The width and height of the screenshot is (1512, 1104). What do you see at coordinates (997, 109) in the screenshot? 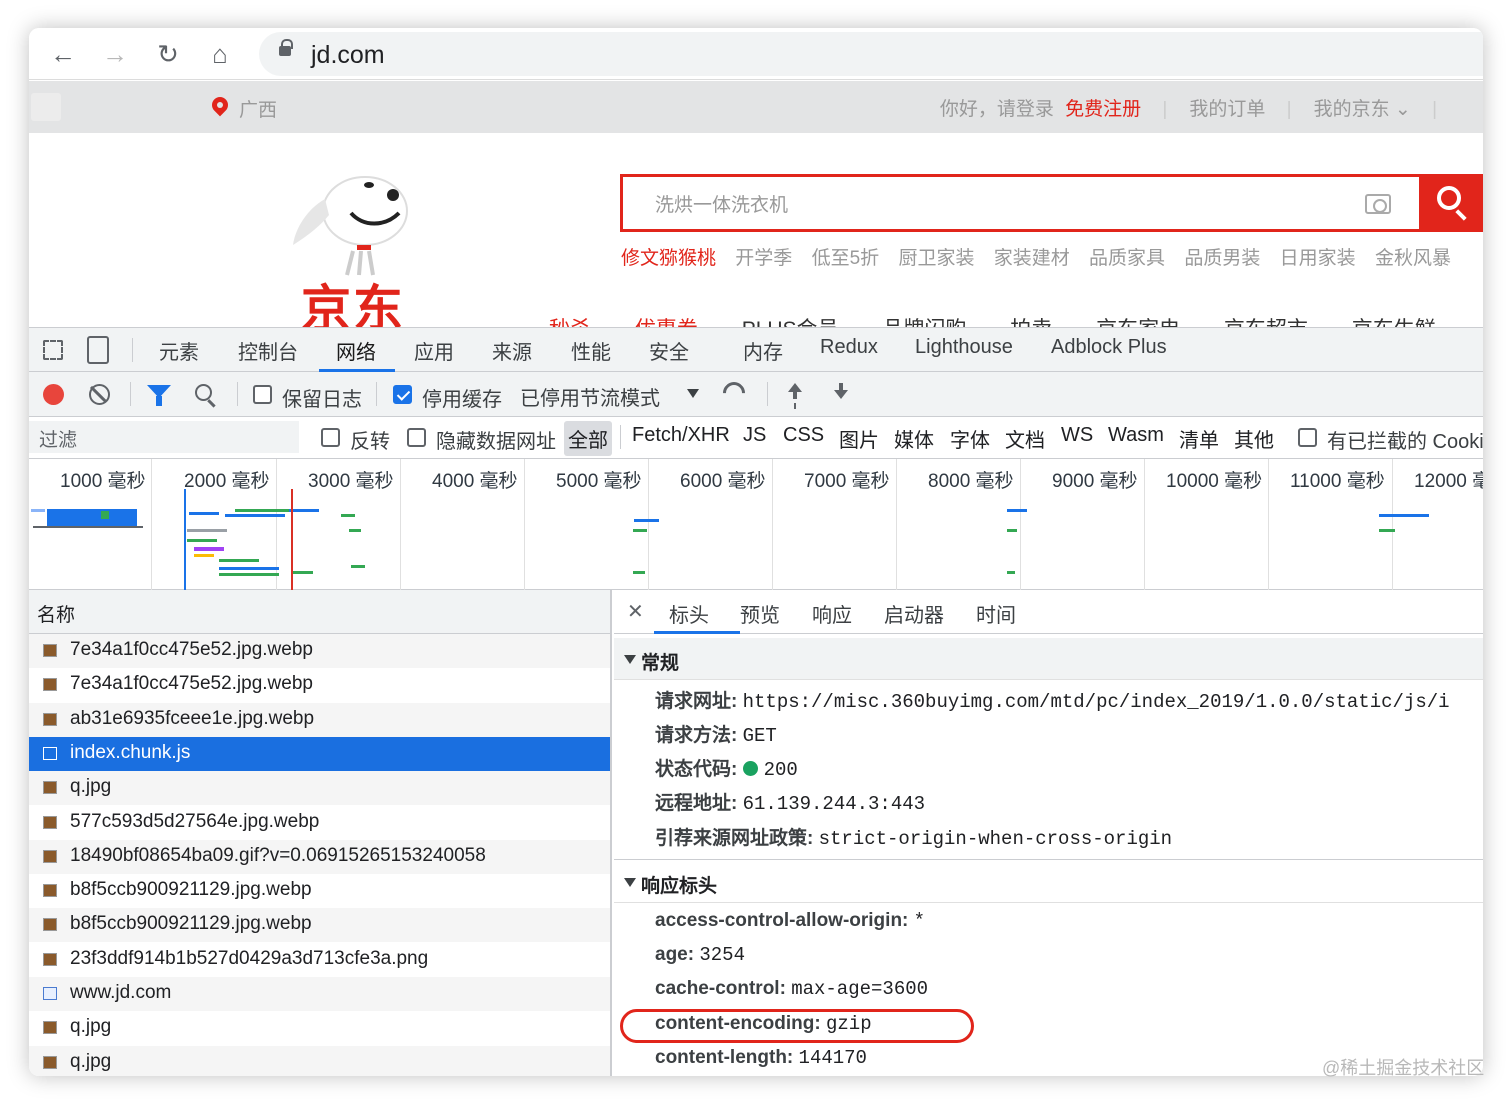
I see `login-link: 你好，请登录` at bounding box center [997, 109].